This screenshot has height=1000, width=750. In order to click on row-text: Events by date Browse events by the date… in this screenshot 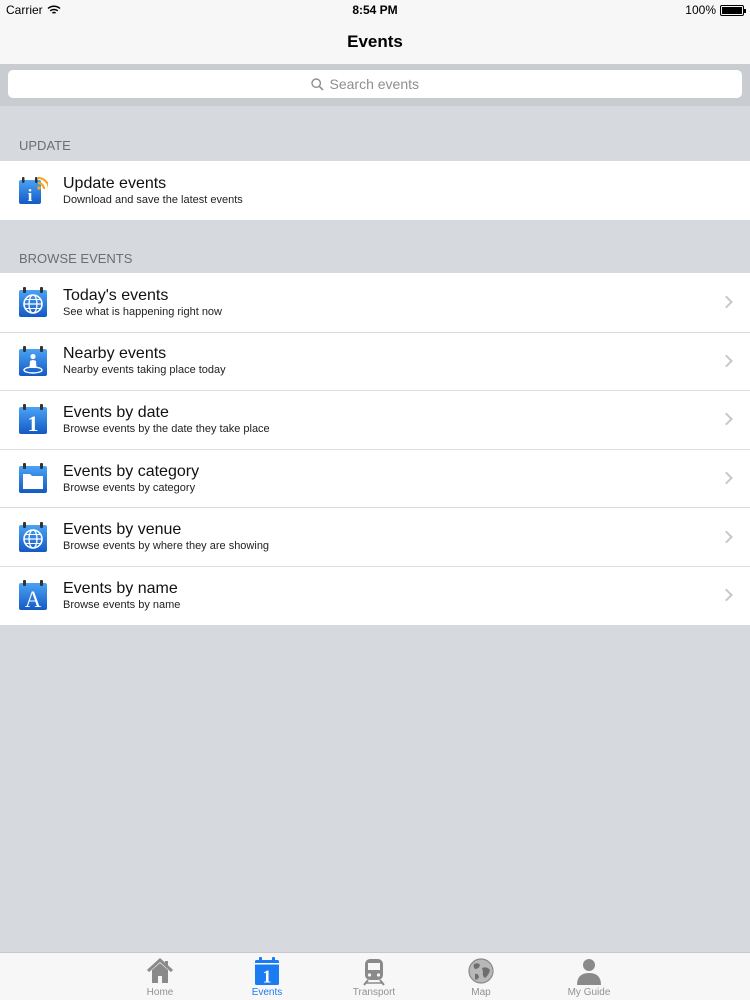, I will do `click(166, 419)`.